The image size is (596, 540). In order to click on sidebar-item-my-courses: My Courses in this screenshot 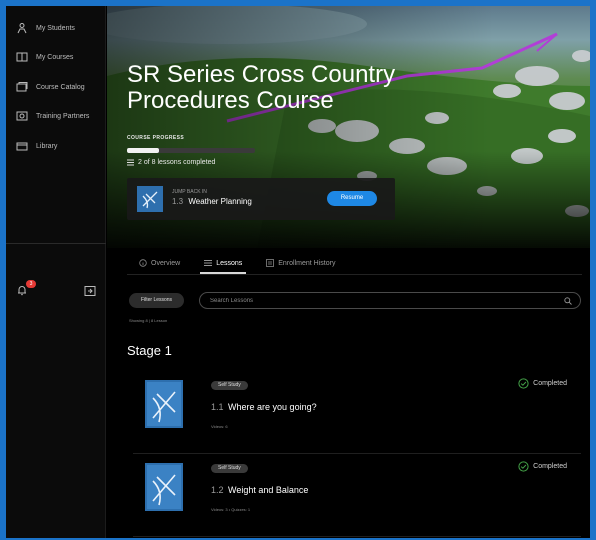, I will do `click(44, 57)`.